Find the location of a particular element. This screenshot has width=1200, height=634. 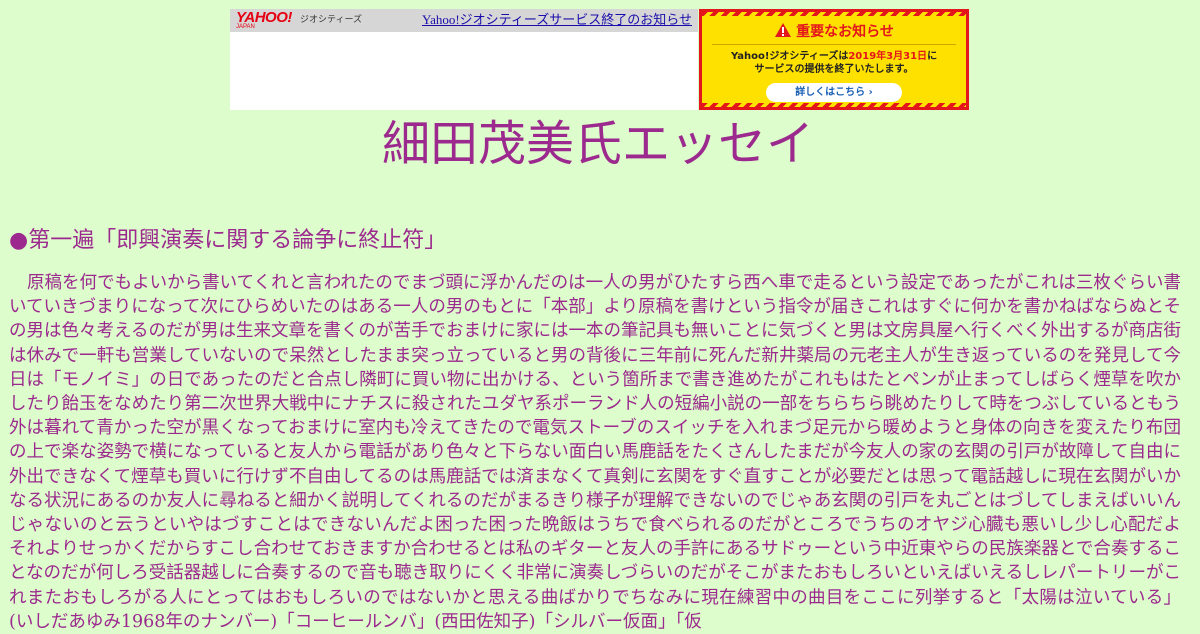

service-end-notice-link: Yahoo!ジオシティーズサービス終了のお知らせ is located at coordinates (557, 20).